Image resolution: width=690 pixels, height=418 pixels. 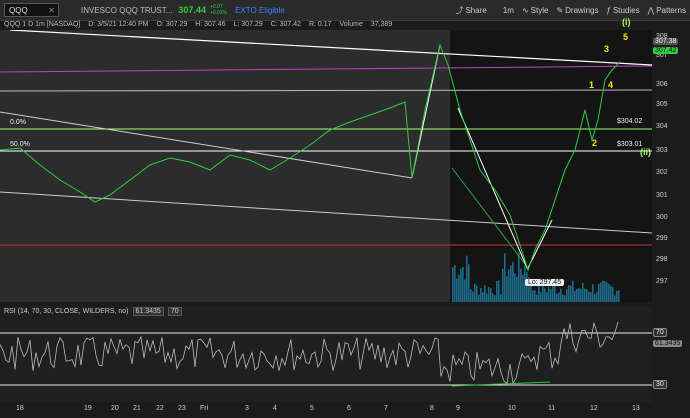 What do you see at coordinates (662, 150) in the screenshot?
I see `price-tick: 303` at bounding box center [662, 150].